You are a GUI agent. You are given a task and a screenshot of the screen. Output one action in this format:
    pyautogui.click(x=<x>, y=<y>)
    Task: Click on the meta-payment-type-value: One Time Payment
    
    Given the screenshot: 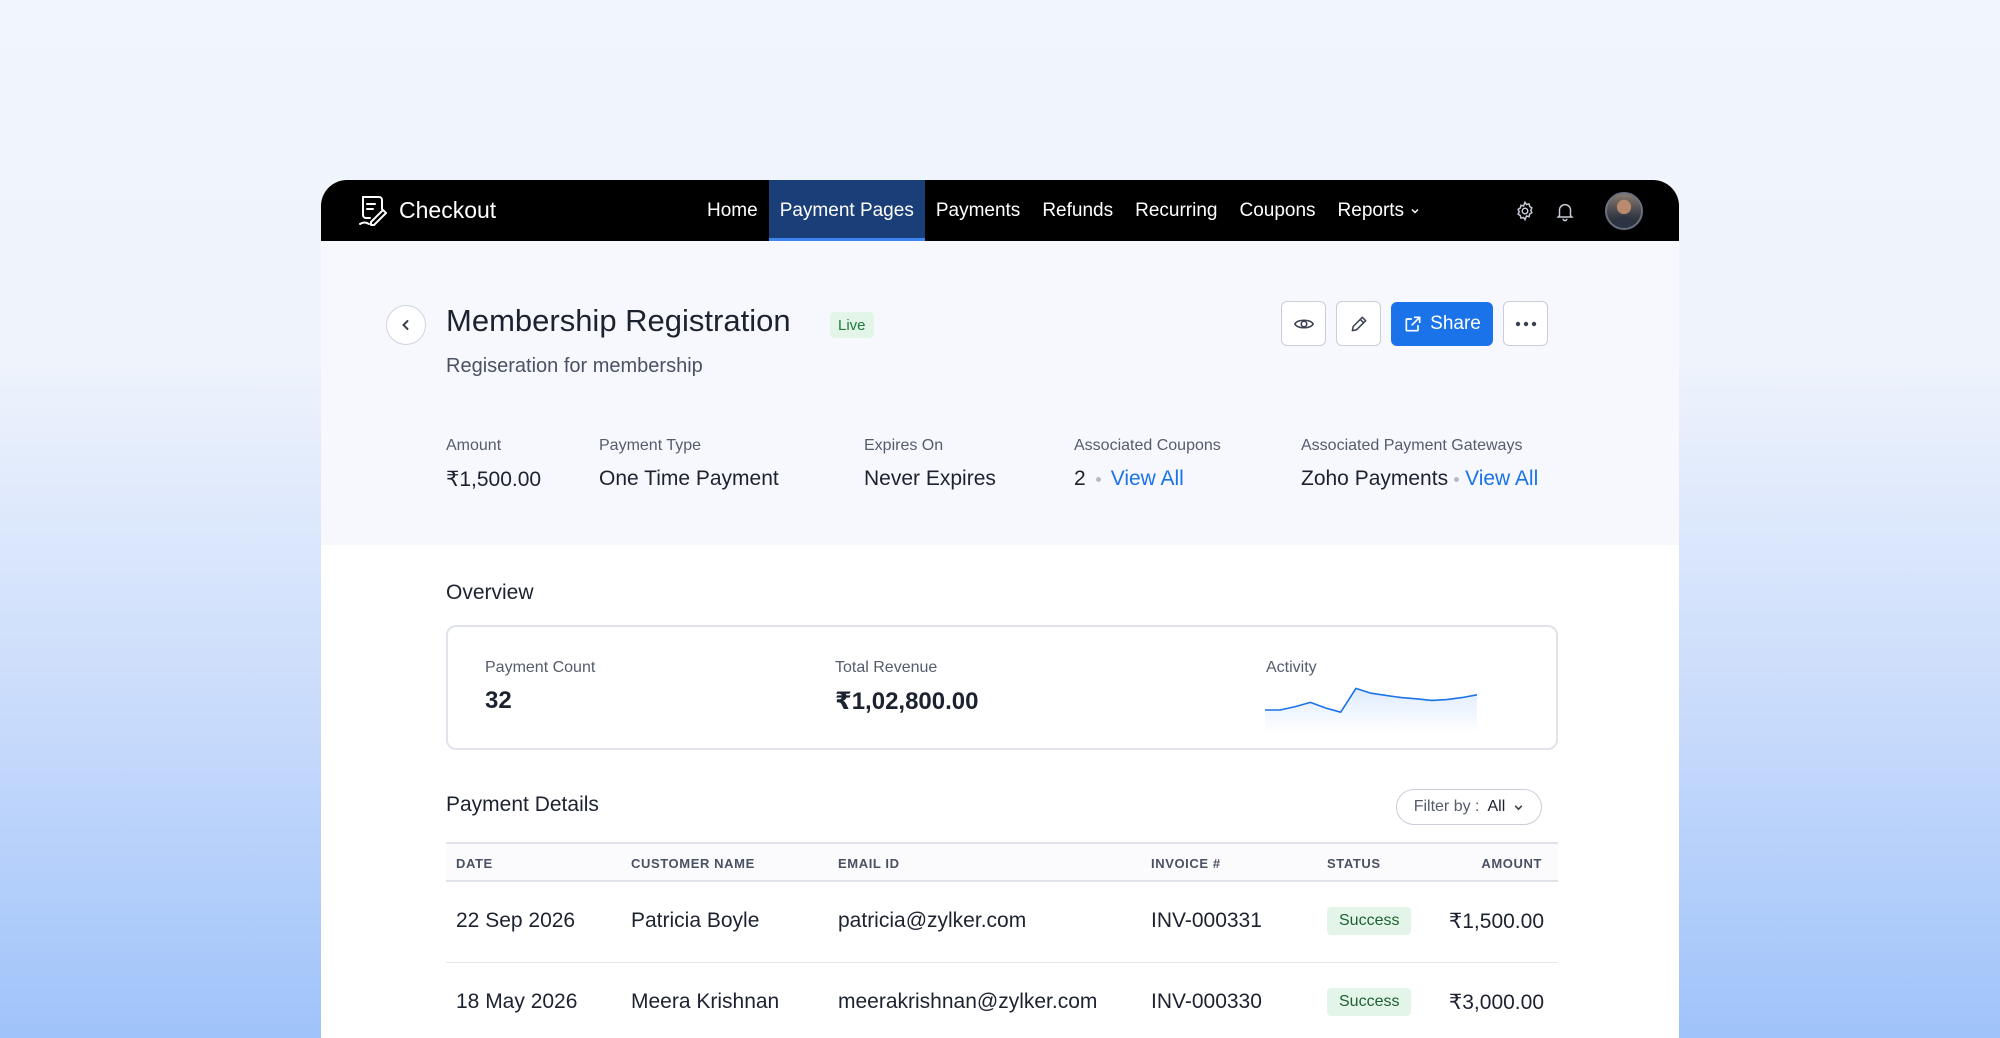 What is the action you would take?
    pyautogui.click(x=689, y=478)
    